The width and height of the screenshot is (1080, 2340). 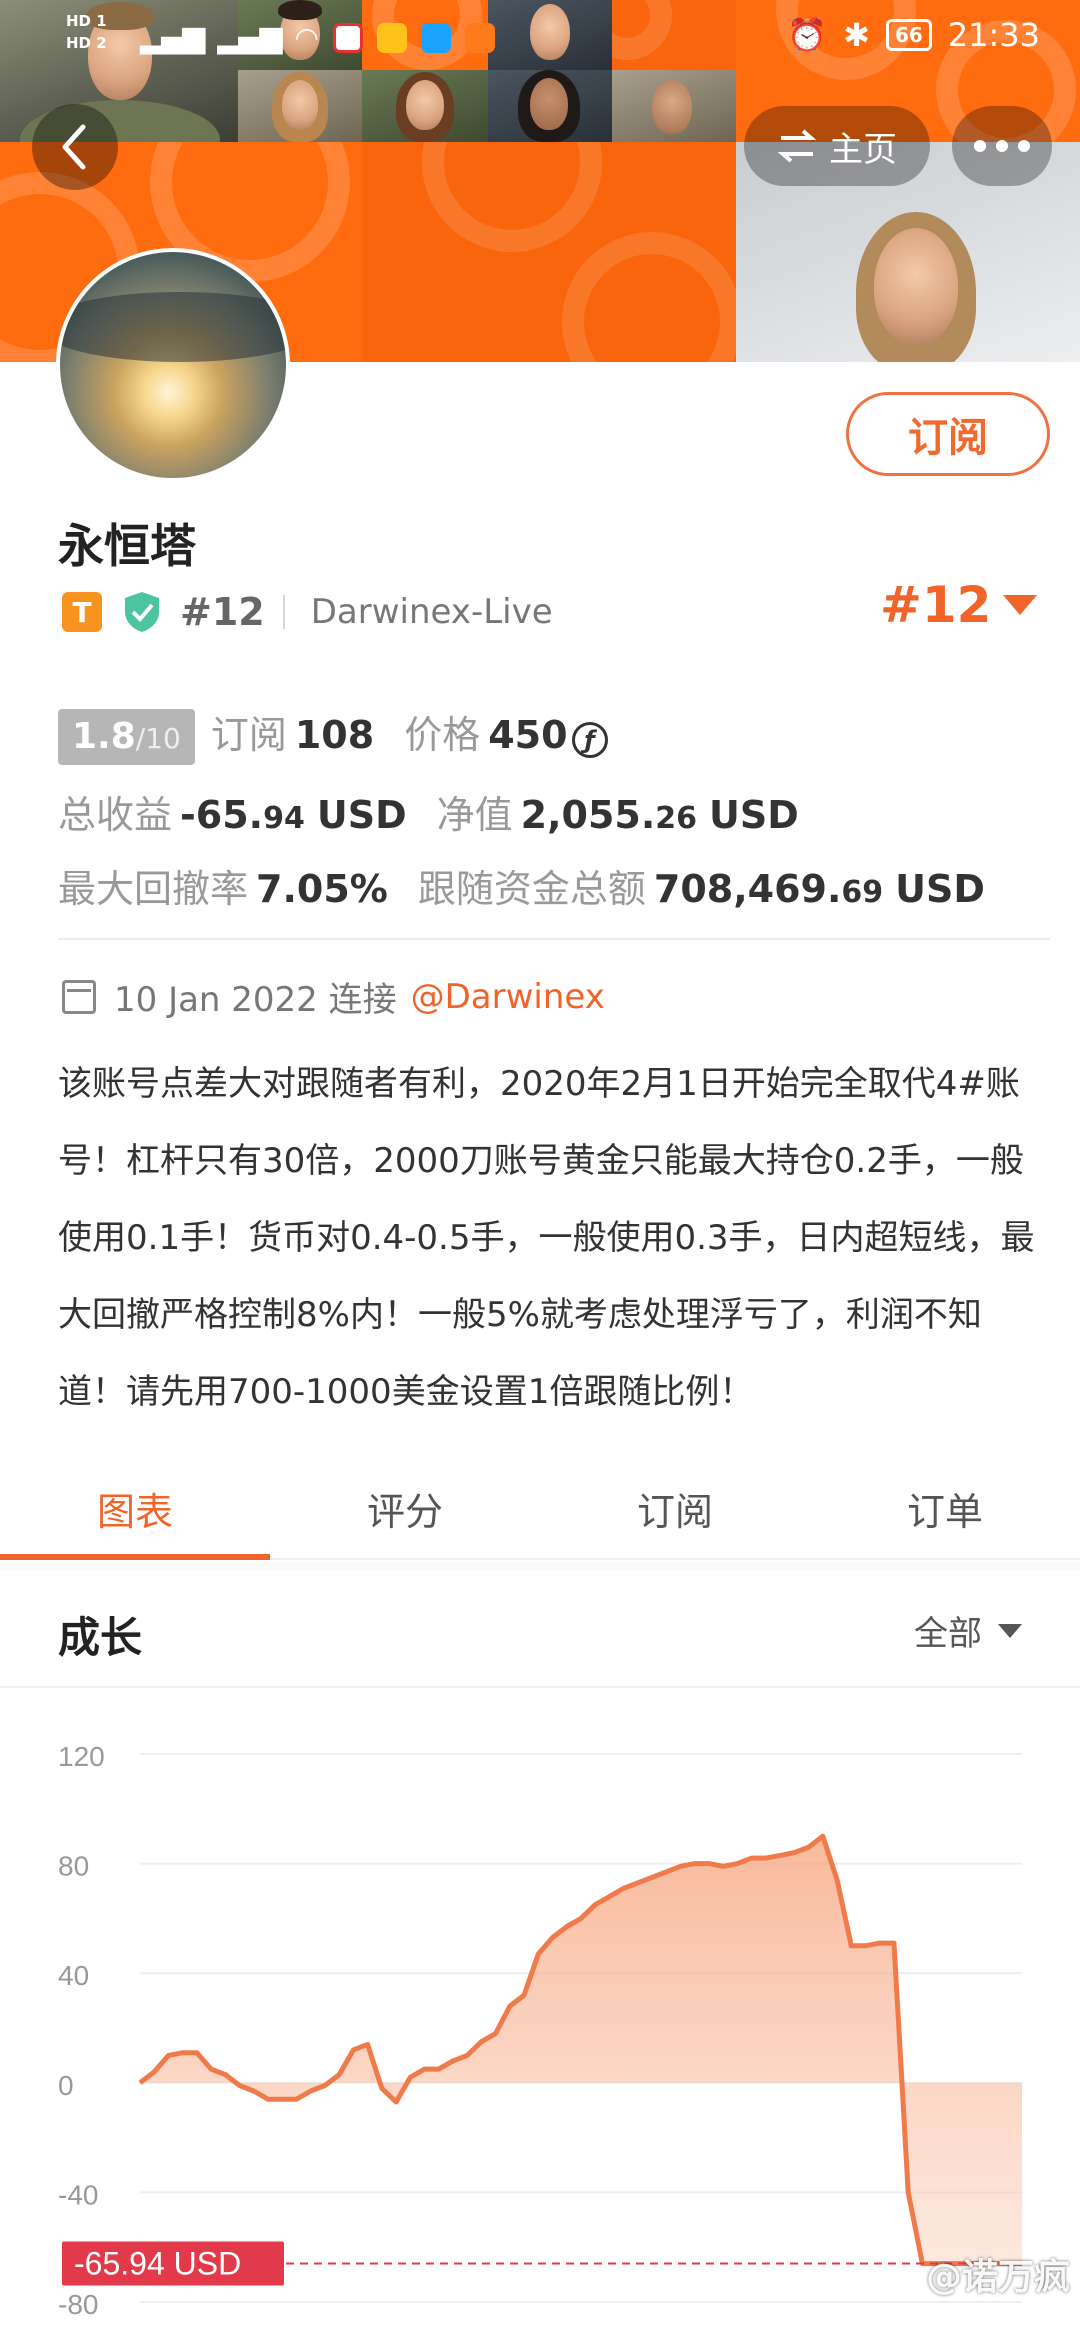 I want to click on score-badge: 1.8/10, so click(x=126, y=737).